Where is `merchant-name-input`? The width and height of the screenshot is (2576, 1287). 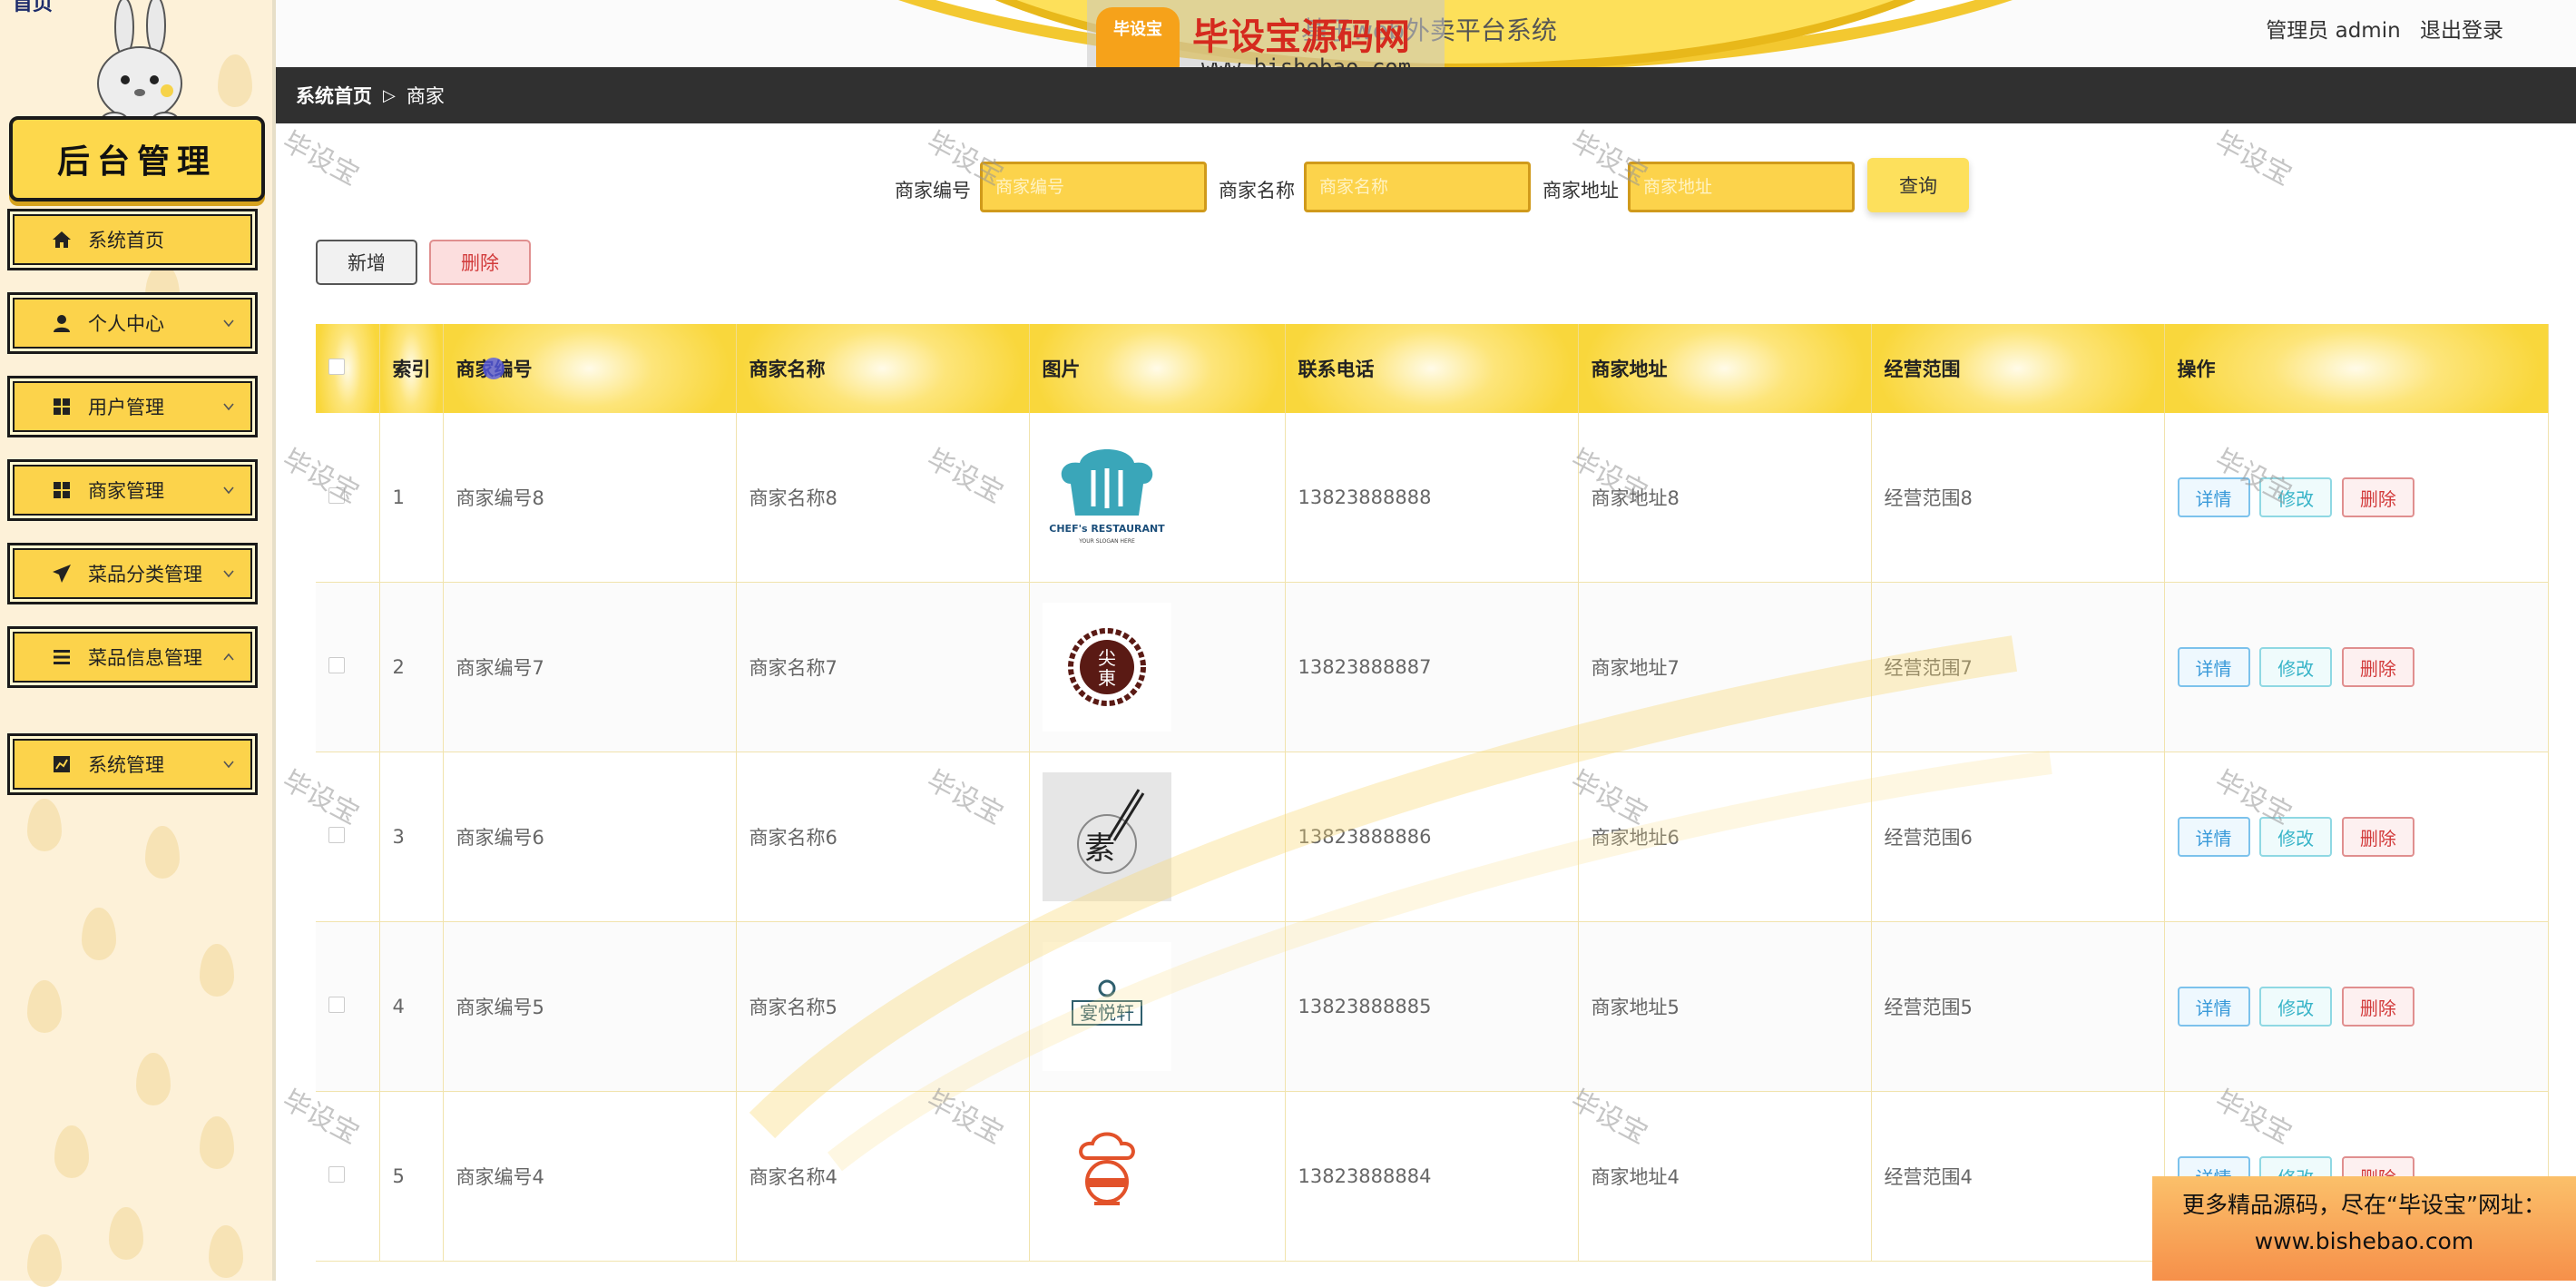
merchant-name-input is located at coordinates (1417, 187).